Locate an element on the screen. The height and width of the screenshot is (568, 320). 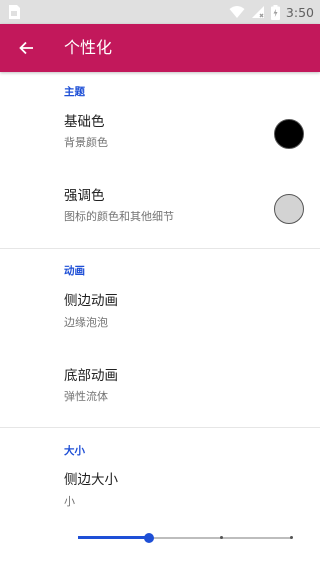
pref-title: 基础色 is located at coordinates (84, 122).